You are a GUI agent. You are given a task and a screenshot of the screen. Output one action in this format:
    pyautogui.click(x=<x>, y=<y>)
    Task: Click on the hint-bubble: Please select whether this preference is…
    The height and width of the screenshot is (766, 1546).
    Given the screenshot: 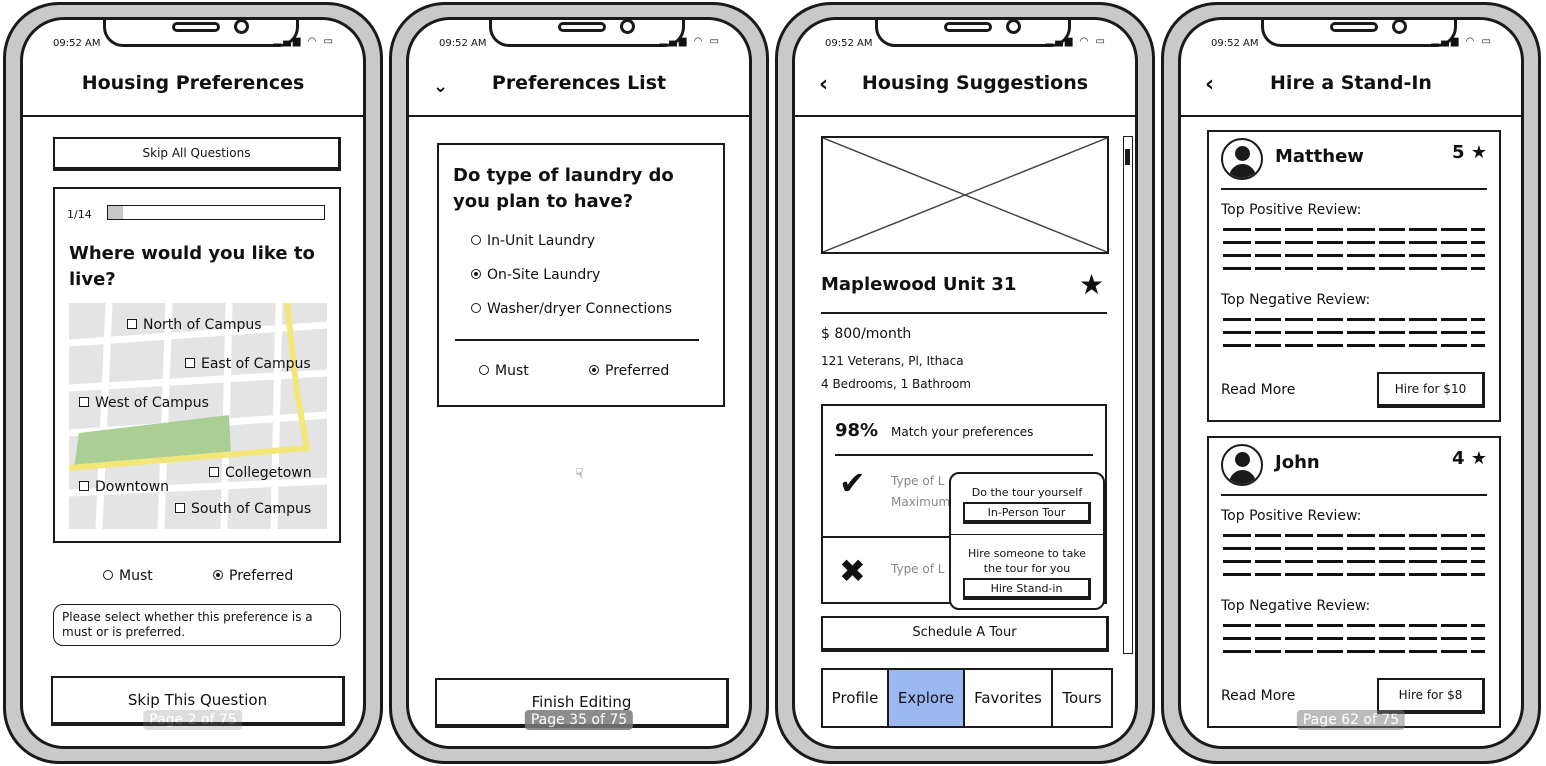 What is the action you would take?
    pyautogui.click(x=197, y=625)
    